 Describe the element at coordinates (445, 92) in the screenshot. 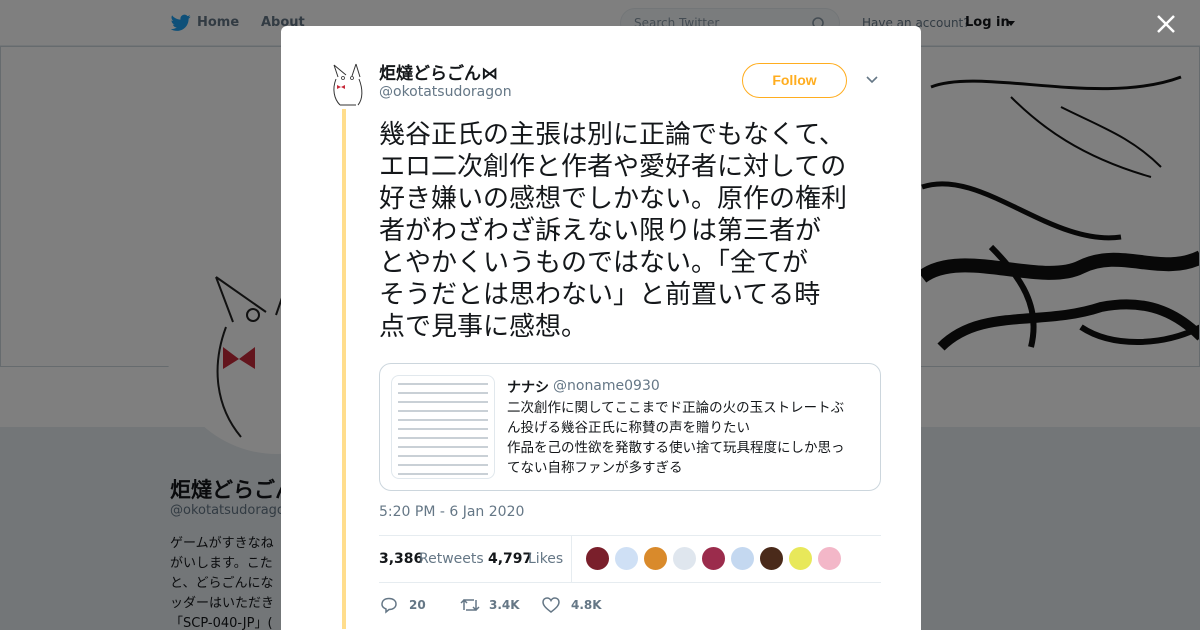

I see `author-handle: @okotatsudoragon` at that location.